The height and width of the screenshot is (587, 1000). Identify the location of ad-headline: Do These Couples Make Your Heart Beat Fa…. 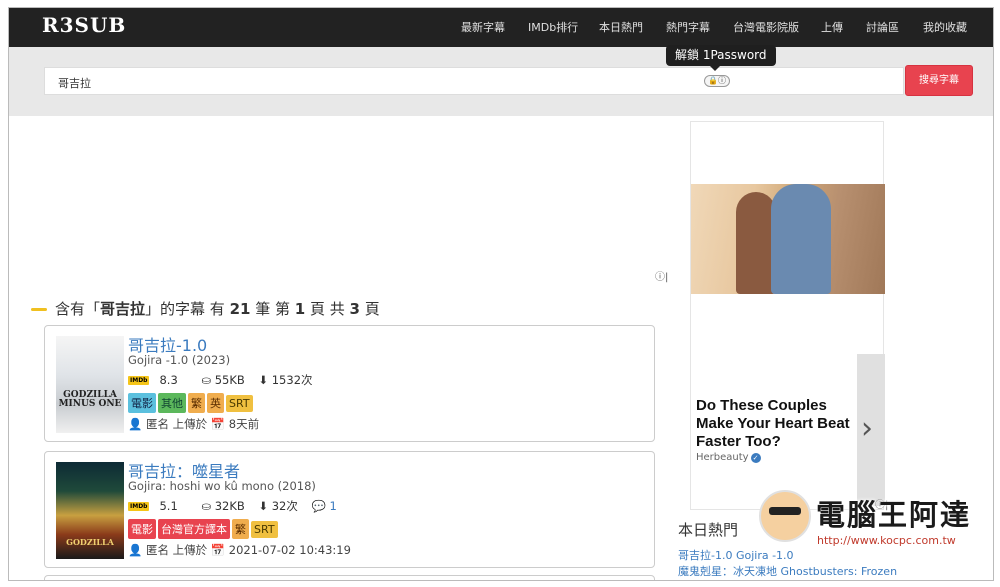
(776, 424).